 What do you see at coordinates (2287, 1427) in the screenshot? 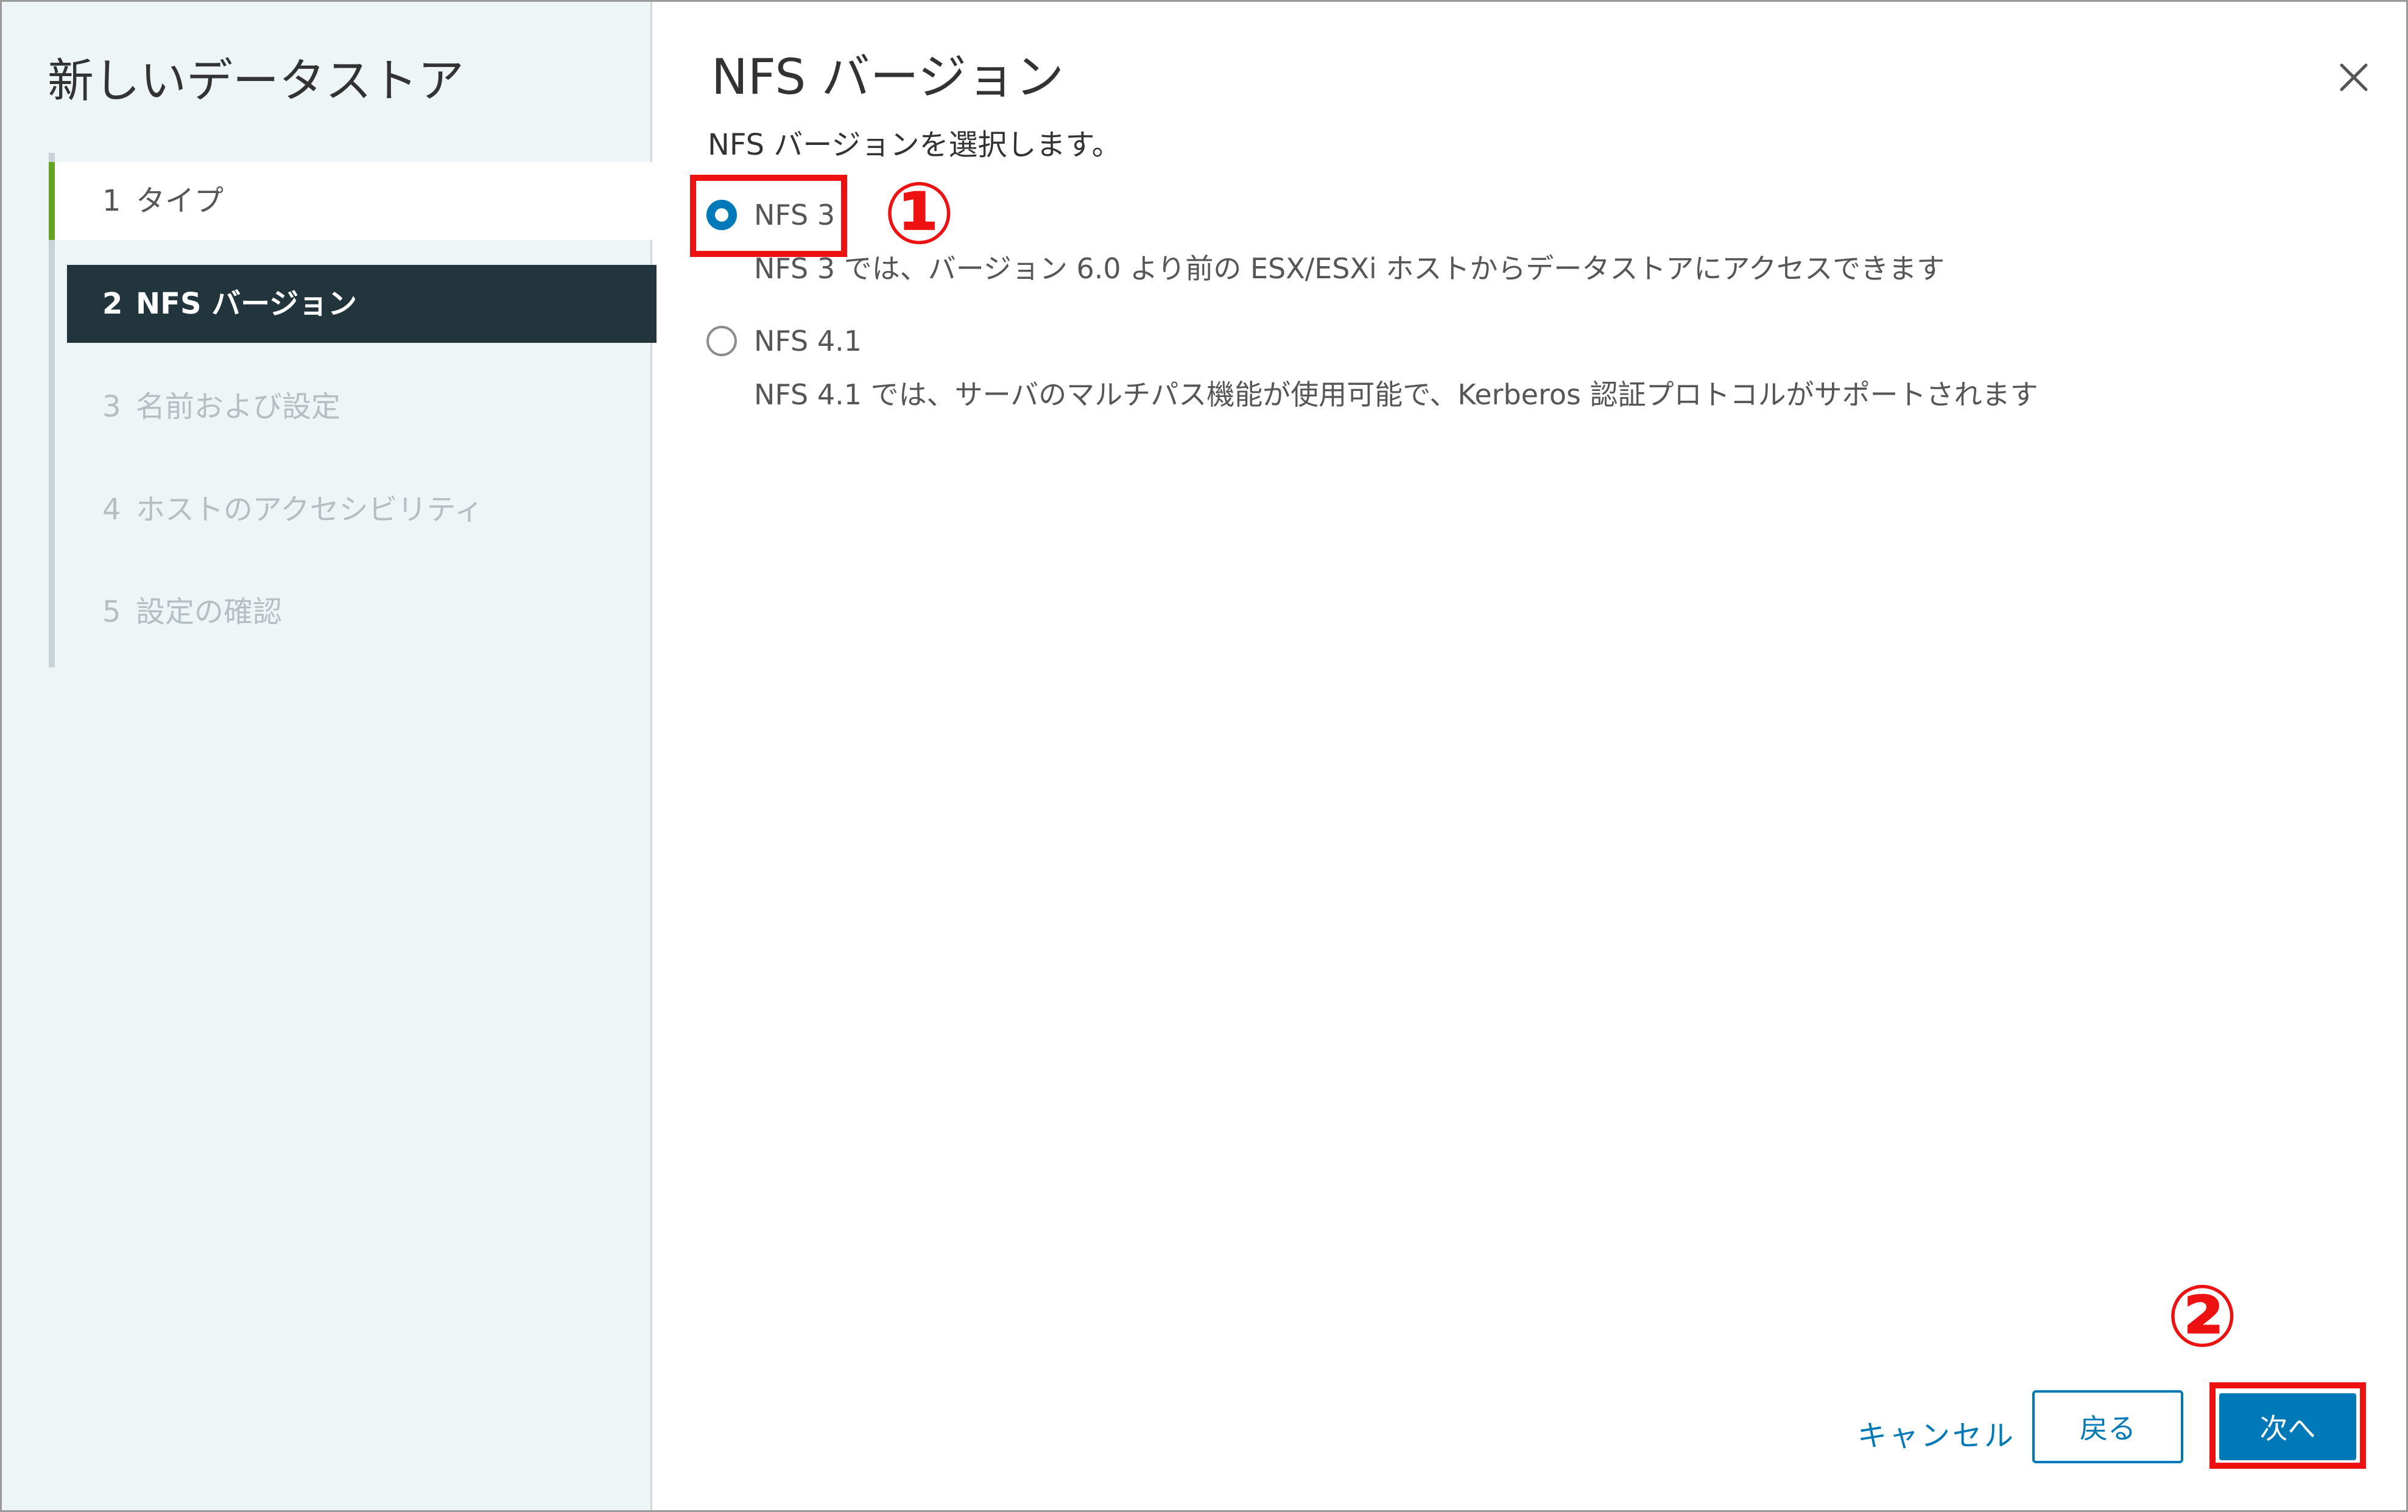
I see `next-button: 次へ` at bounding box center [2287, 1427].